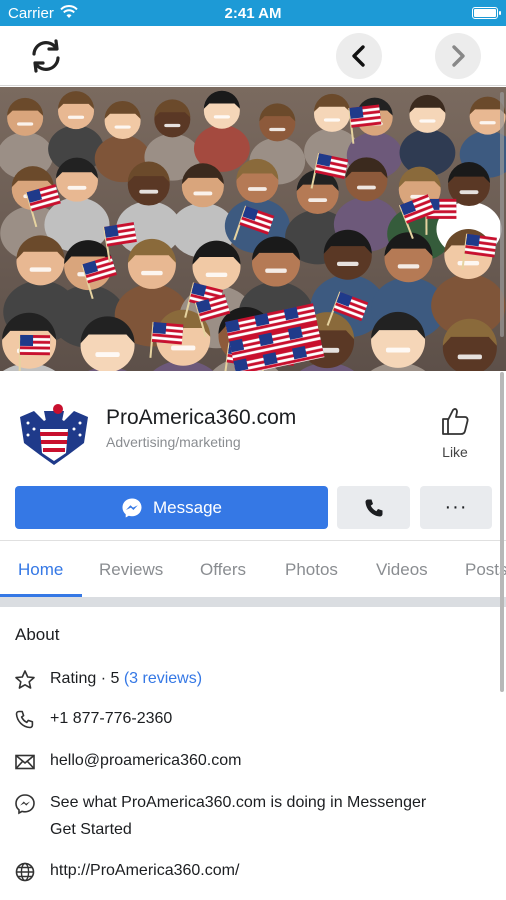  What do you see at coordinates (25, 679) in the screenshot?
I see `star-icon` at bounding box center [25, 679].